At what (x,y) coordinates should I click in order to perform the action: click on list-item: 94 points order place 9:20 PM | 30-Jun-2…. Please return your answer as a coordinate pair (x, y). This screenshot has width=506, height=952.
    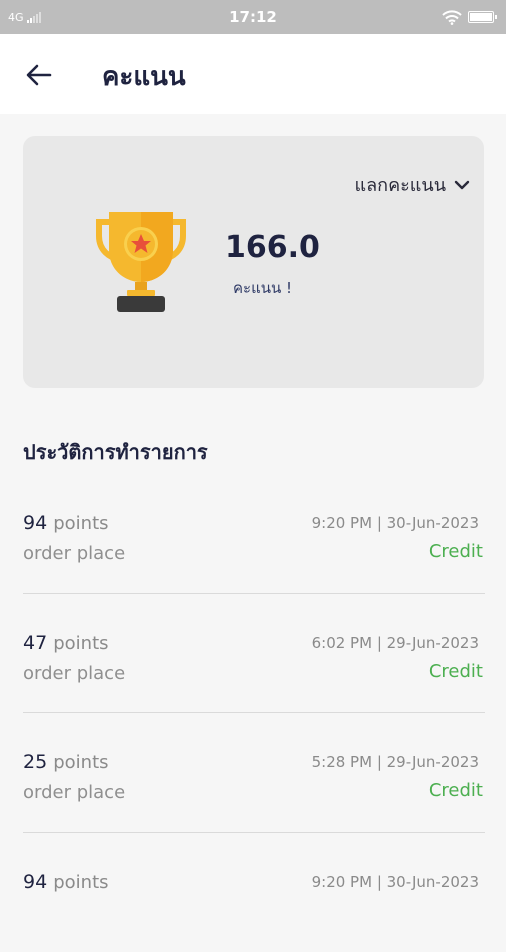
    Looking at the image, I should click on (254, 534).